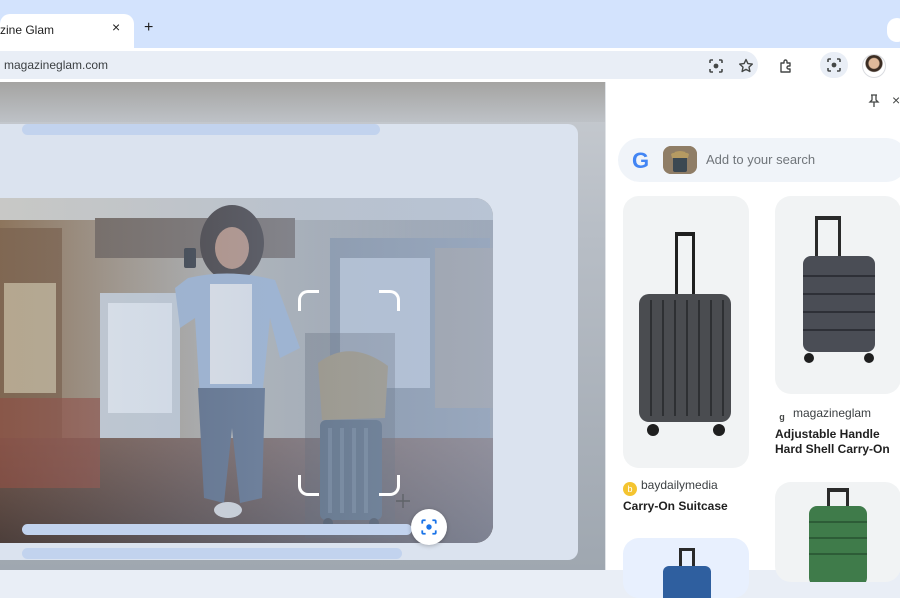  What do you see at coordinates (302, 102) in the screenshot?
I see `page-header-blur` at bounding box center [302, 102].